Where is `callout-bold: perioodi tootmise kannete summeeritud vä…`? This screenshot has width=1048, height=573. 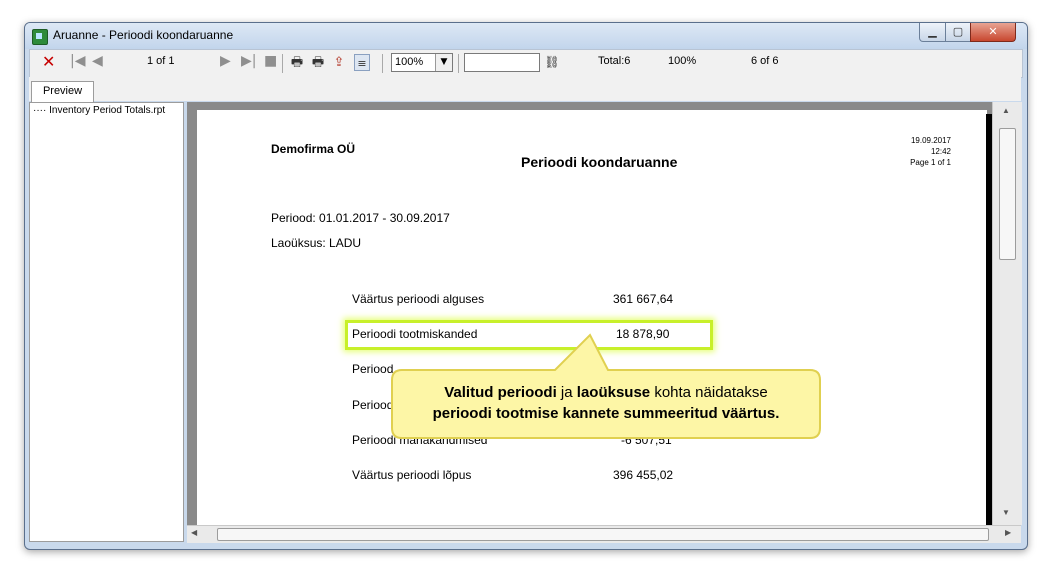 callout-bold: perioodi tootmise kannete summeeritud vä… is located at coordinates (606, 413).